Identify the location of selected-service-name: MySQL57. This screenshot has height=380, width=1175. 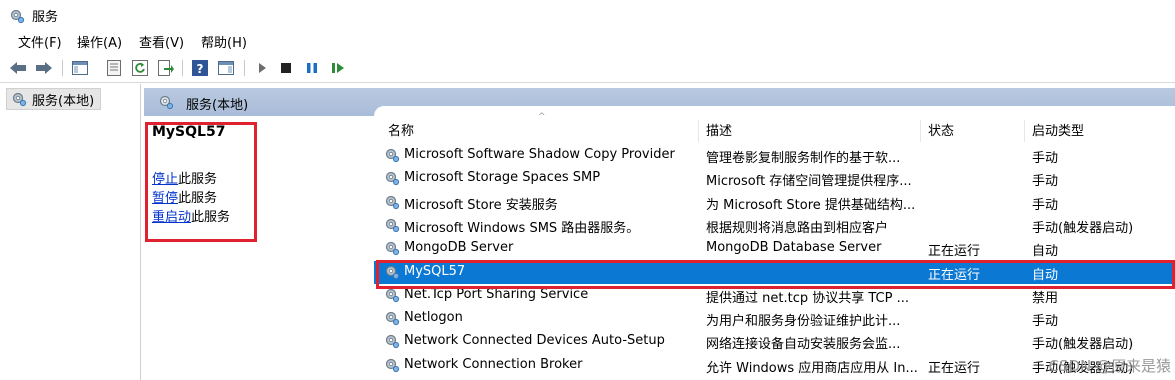
(189, 132).